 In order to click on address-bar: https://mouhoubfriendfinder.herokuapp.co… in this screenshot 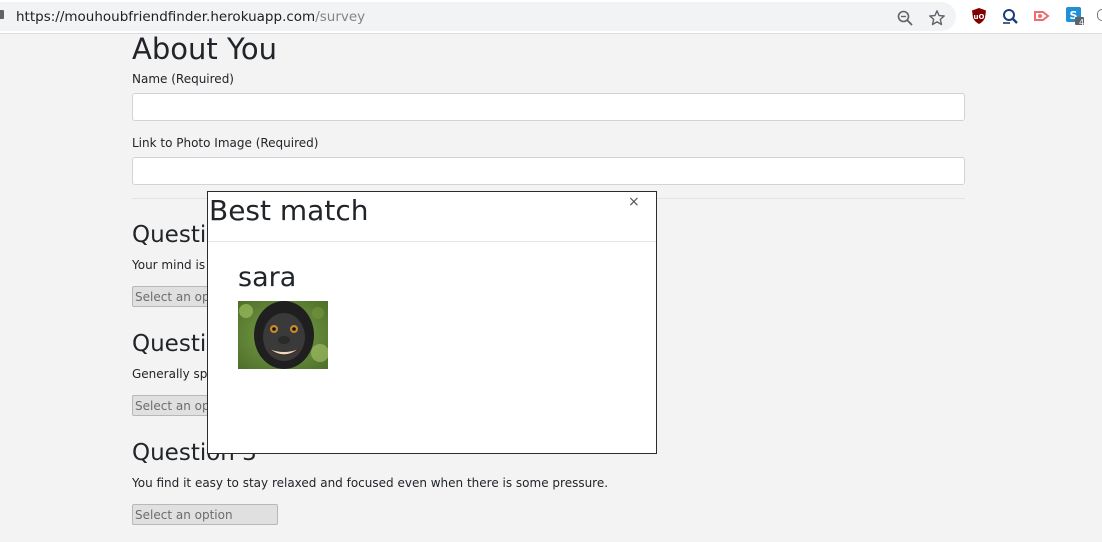, I will do `click(478, 16)`.